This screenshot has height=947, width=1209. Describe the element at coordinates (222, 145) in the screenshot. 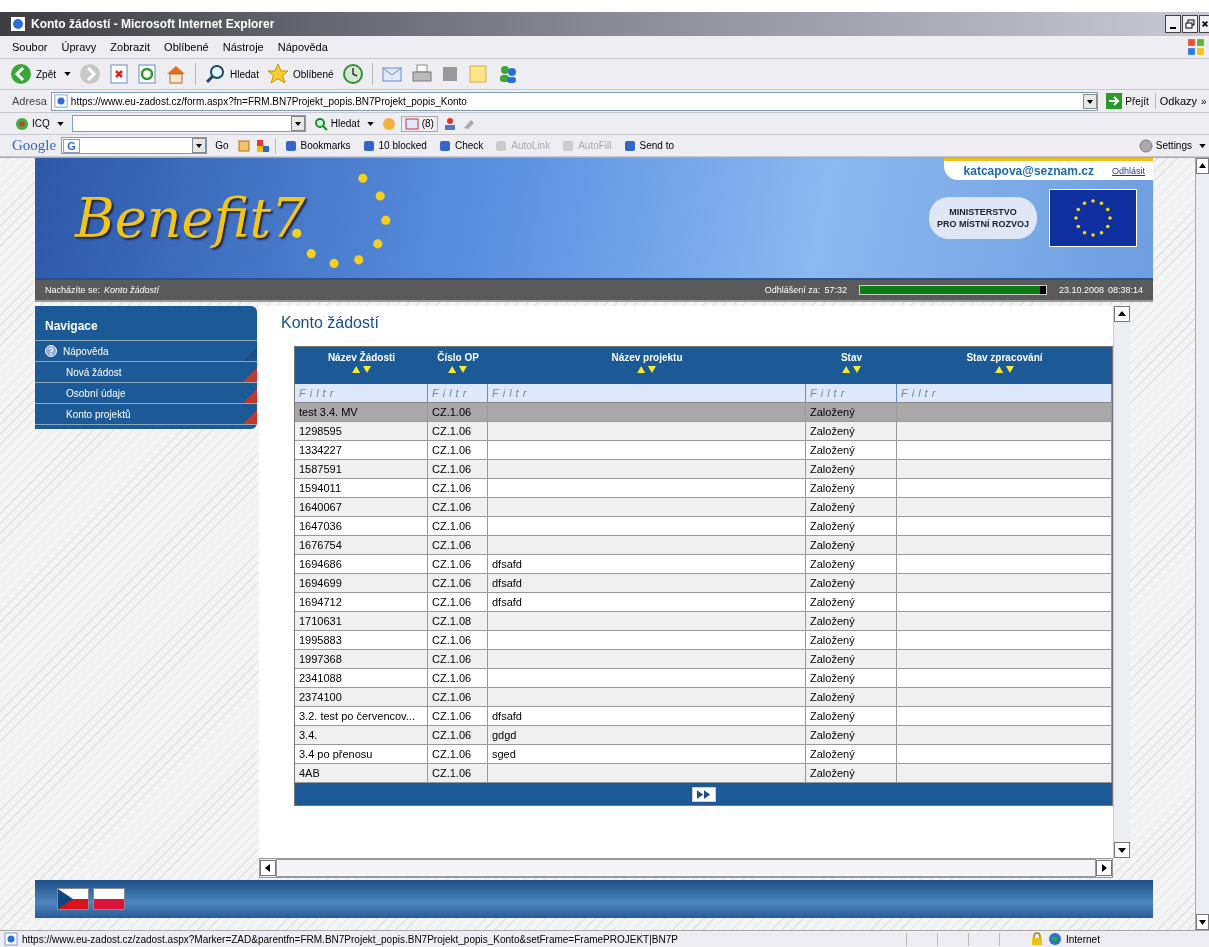

I see `go-button: Go` at that location.